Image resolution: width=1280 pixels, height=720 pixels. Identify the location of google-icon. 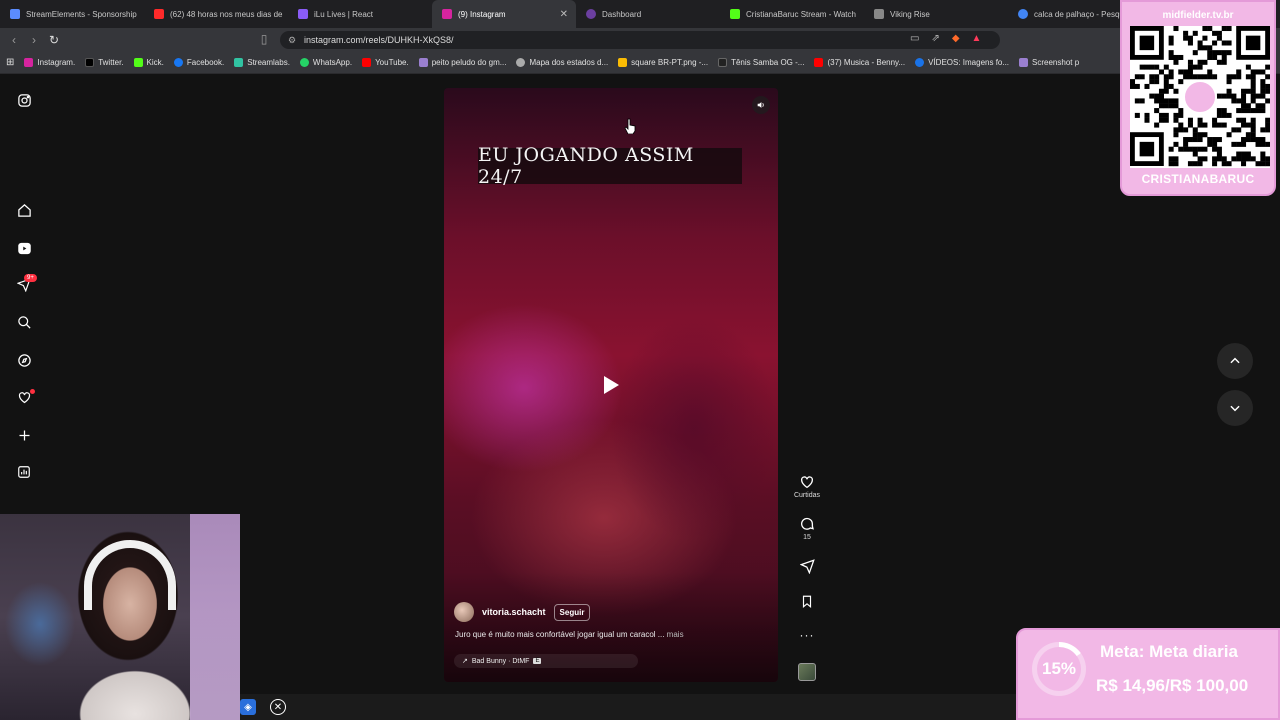
(1023, 14).